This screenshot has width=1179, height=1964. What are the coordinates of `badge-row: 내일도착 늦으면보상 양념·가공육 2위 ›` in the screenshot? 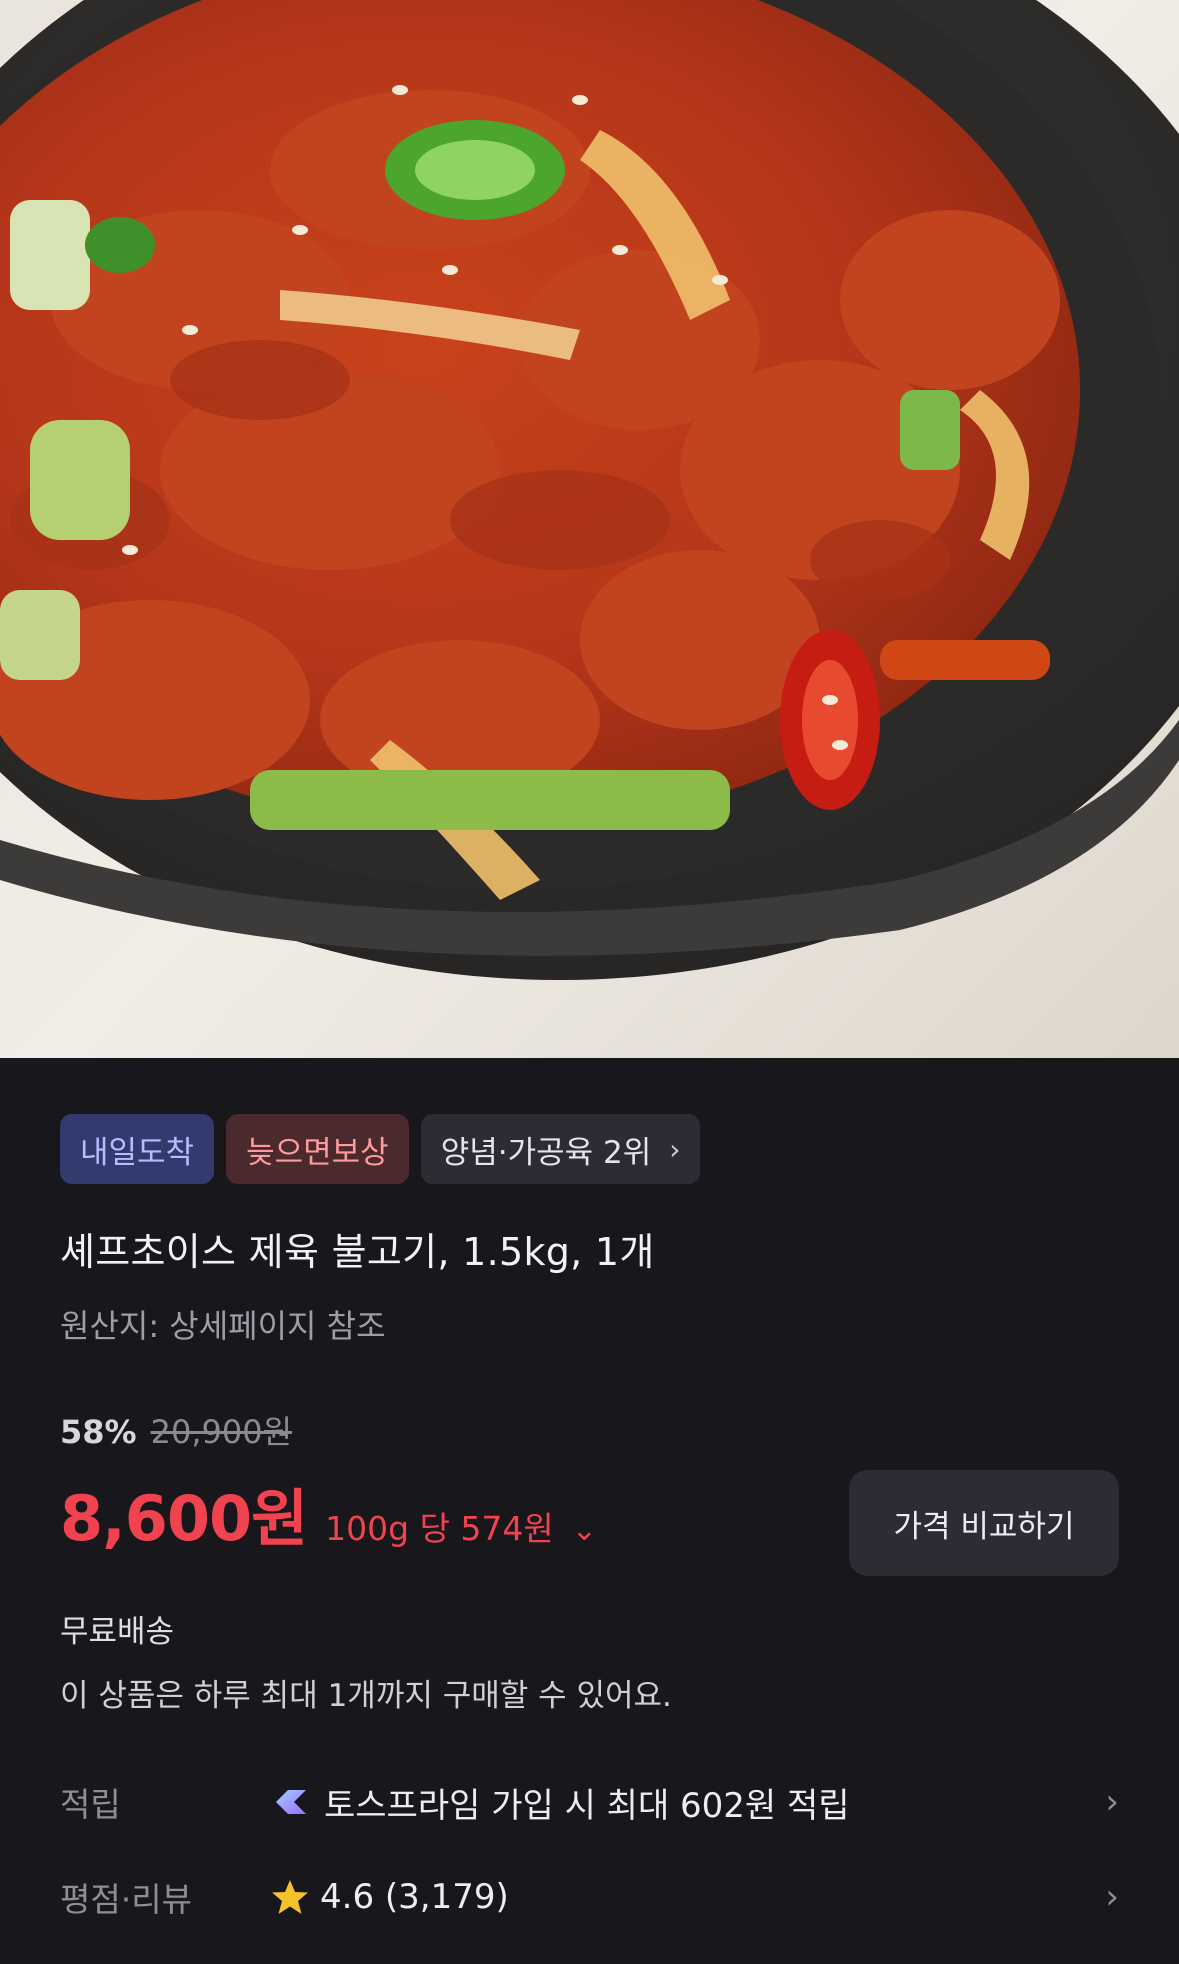 It's located at (380, 1149).